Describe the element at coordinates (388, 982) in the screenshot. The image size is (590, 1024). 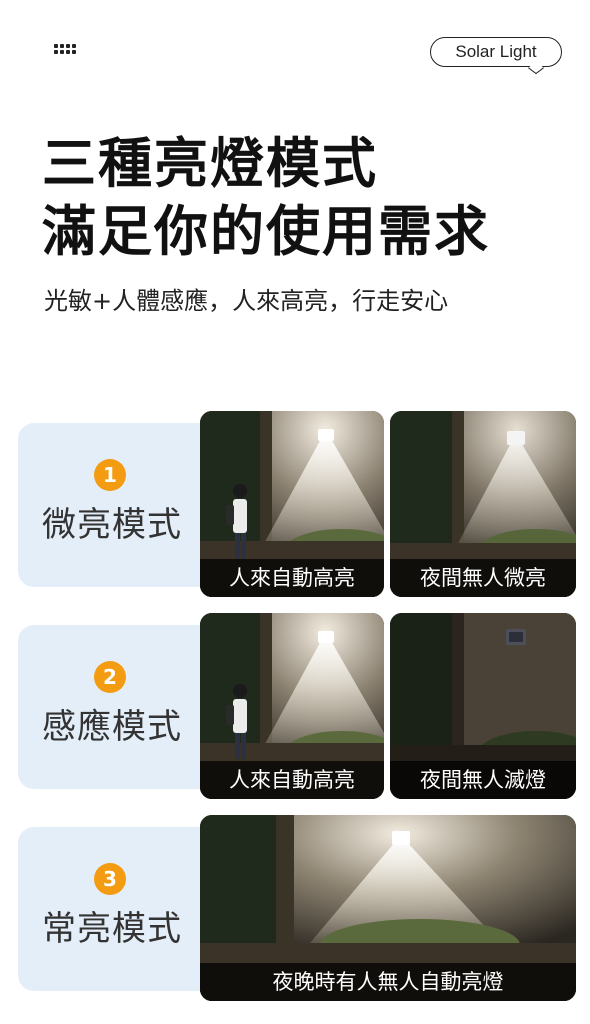
I see `photo-caption: 夜晚時有人無人自動亮燈` at that location.